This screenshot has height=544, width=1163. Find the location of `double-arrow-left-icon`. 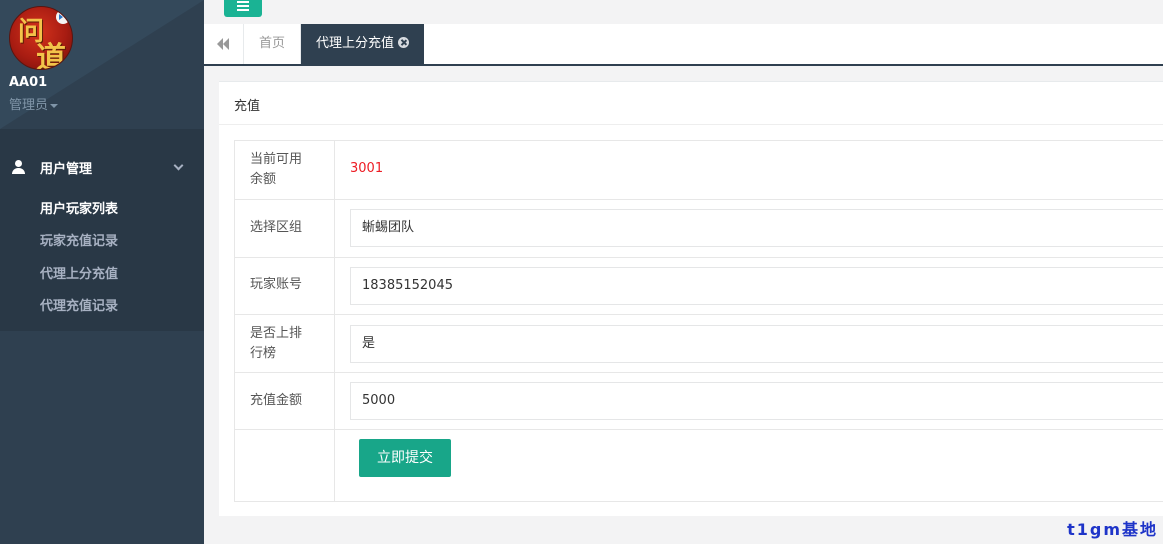

double-arrow-left-icon is located at coordinates (226, 44).